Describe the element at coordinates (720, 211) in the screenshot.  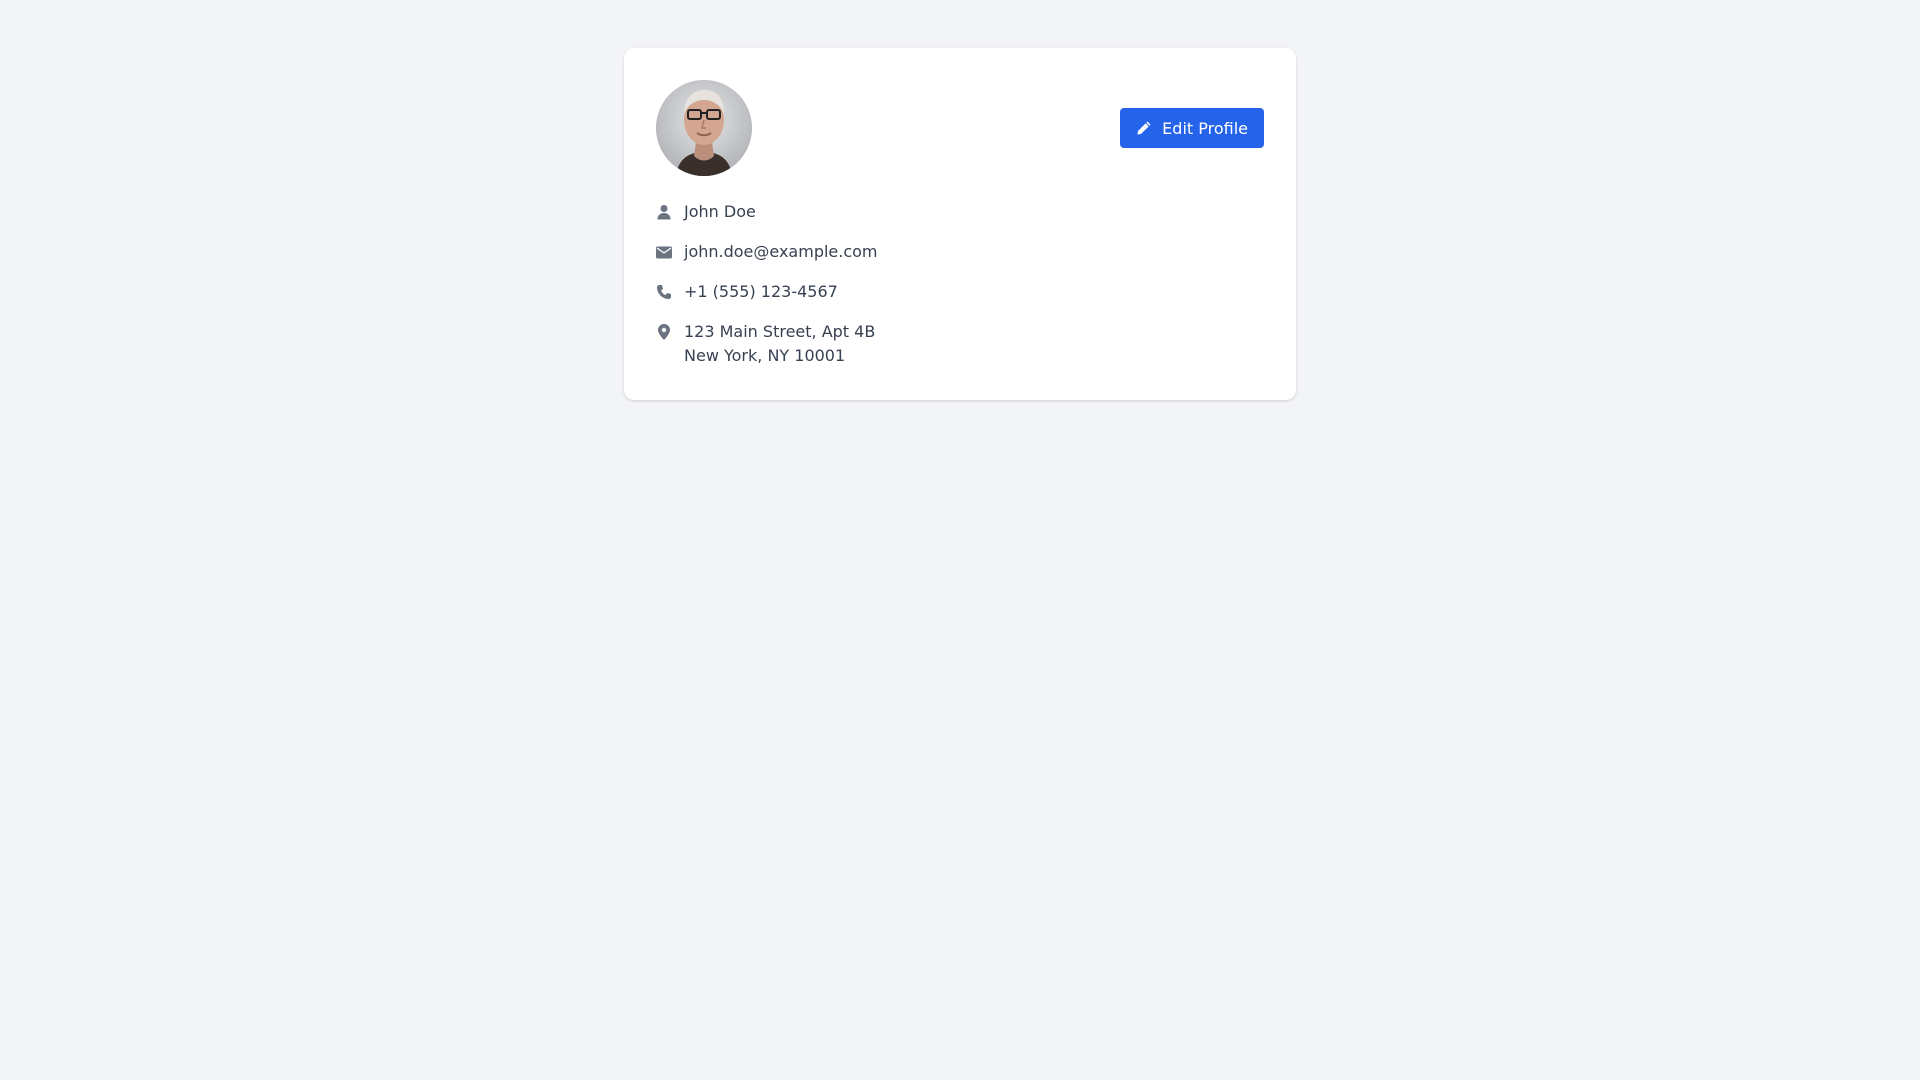
I see `profile-name: John Doe` at that location.